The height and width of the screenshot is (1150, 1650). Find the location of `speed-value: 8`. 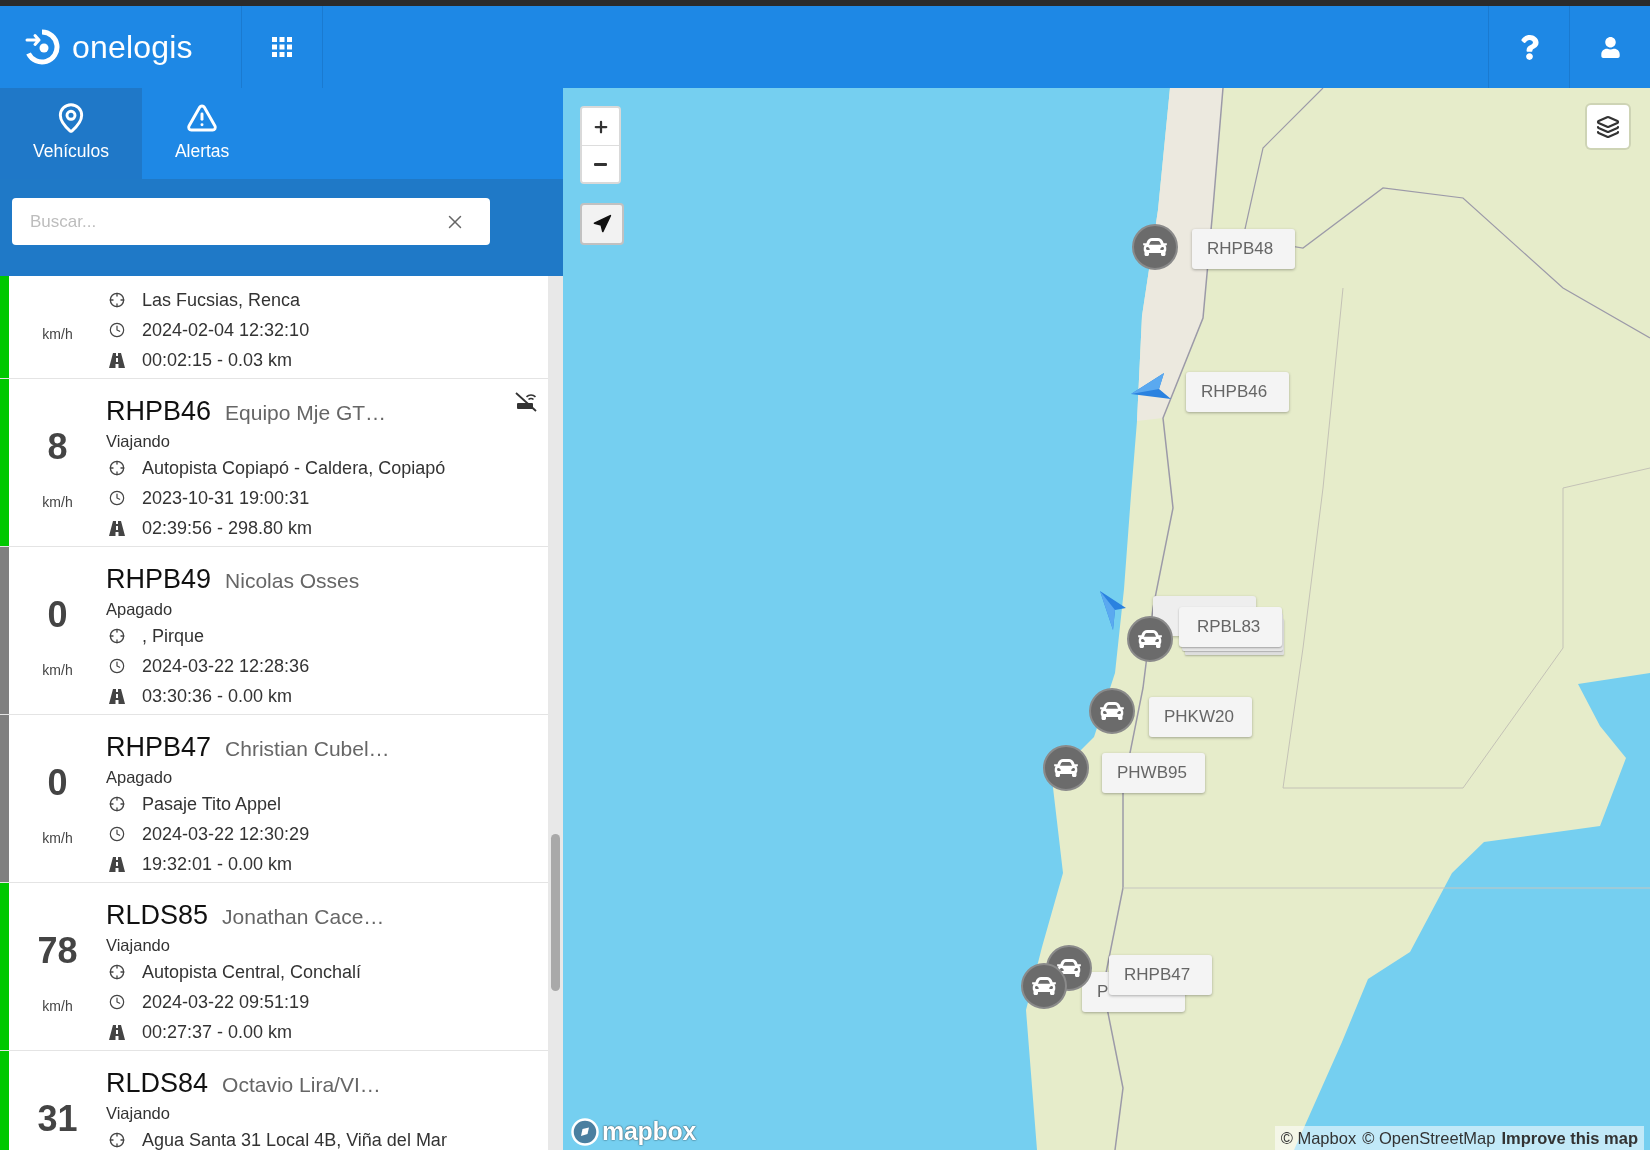

speed-value: 8 is located at coordinates (57, 447).